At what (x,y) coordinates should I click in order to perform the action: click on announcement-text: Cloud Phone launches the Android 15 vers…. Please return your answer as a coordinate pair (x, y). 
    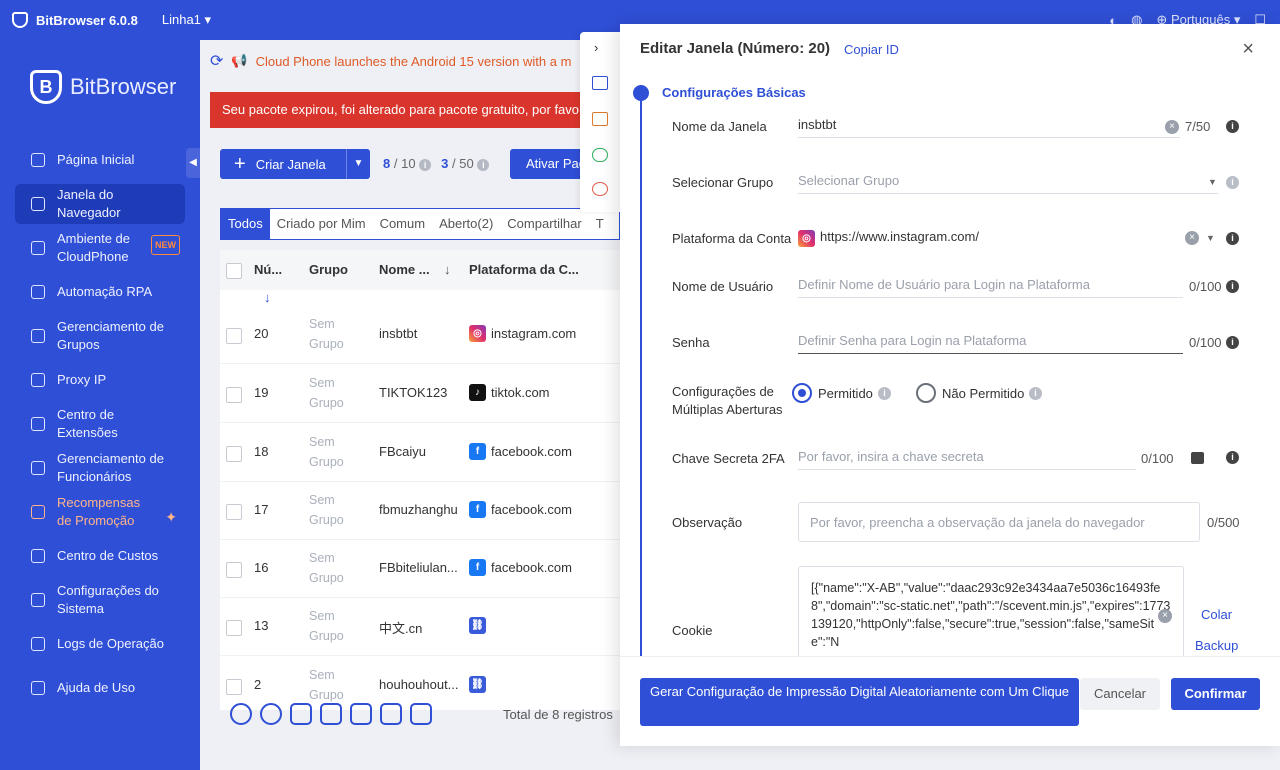
    Looking at the image, I should click on (414, 61).